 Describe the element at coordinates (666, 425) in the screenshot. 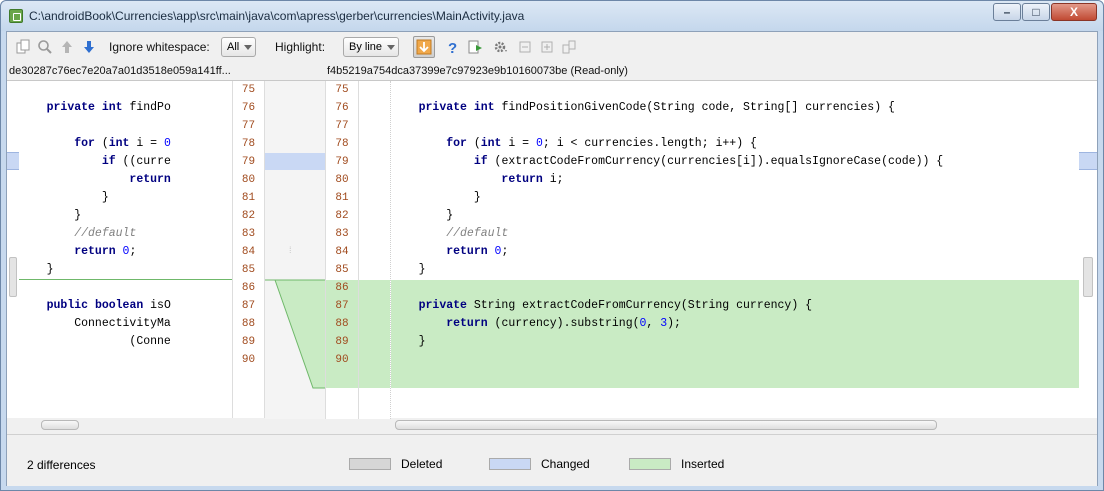

I see `right-scroll-thumb` at that location.